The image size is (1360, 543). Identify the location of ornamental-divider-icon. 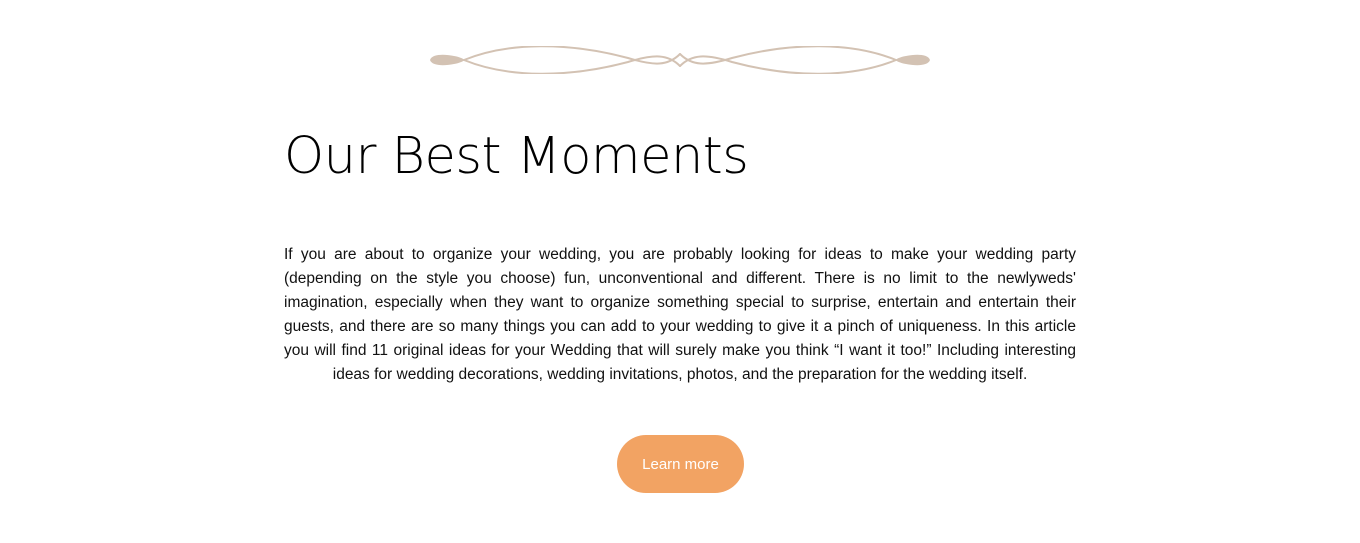
(680, 60).